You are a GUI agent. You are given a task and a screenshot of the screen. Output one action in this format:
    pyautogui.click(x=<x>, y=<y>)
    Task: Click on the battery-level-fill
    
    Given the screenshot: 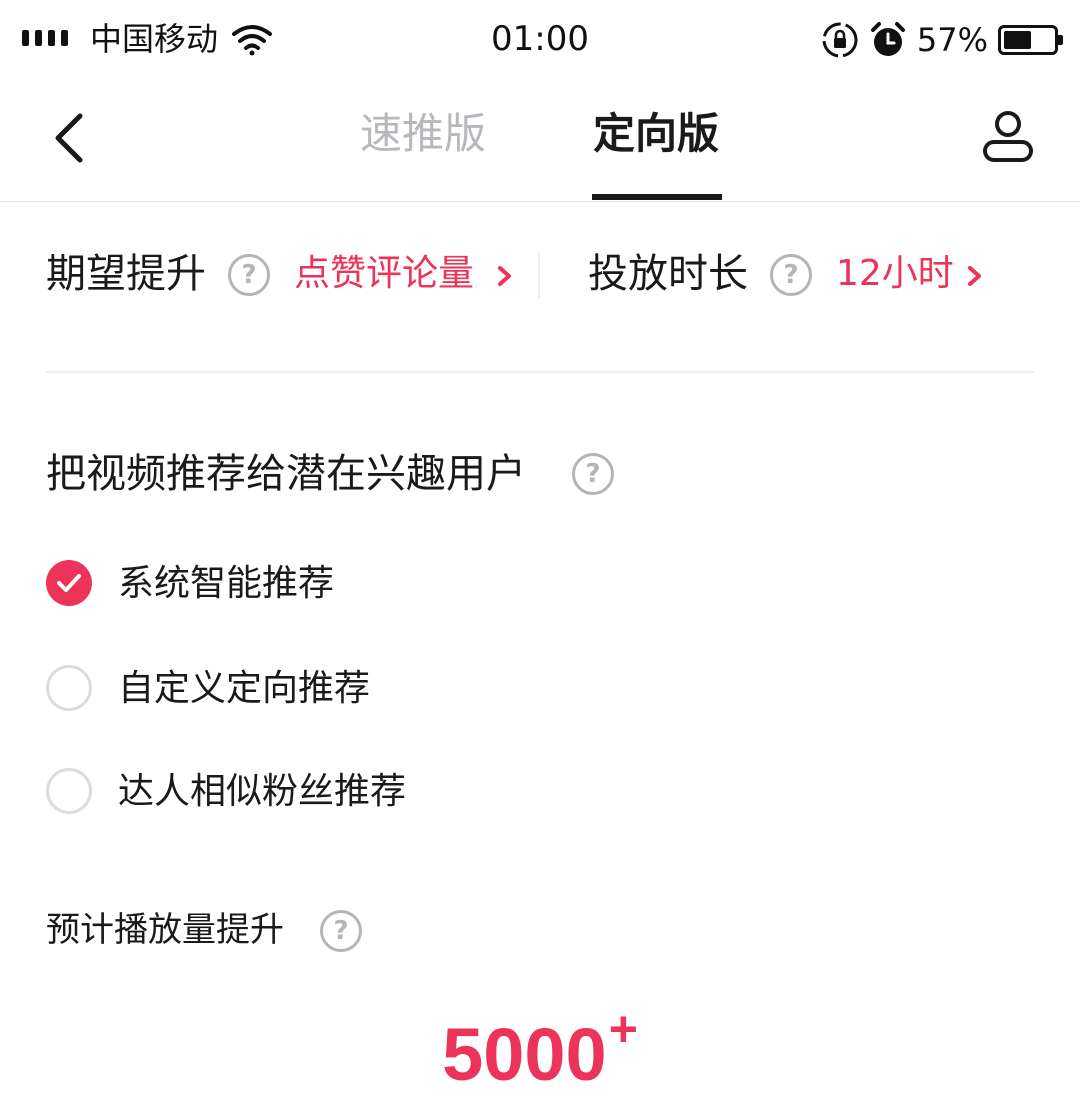 What is the action you would take?
    pyautogui.click(x=1017, y=40)
    